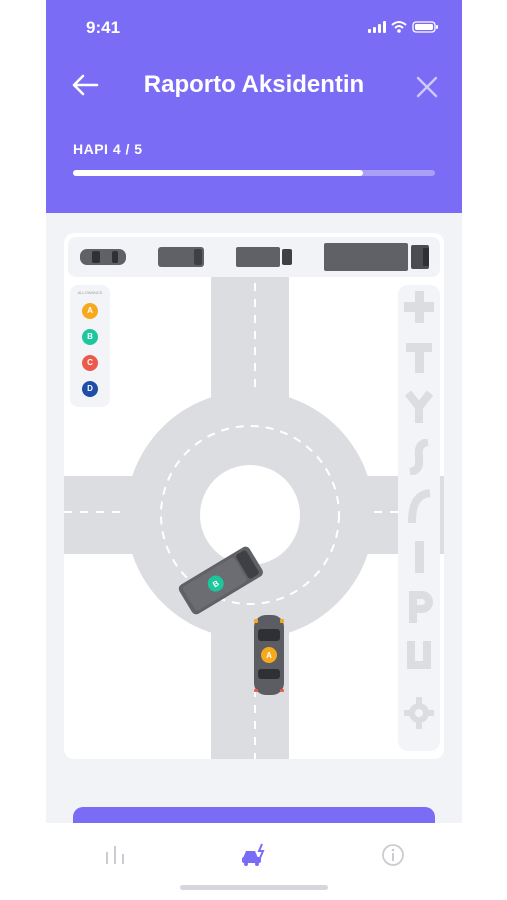 This screenshot has height=900, width=507. I want to click on progress-fill, so click(218, 173).